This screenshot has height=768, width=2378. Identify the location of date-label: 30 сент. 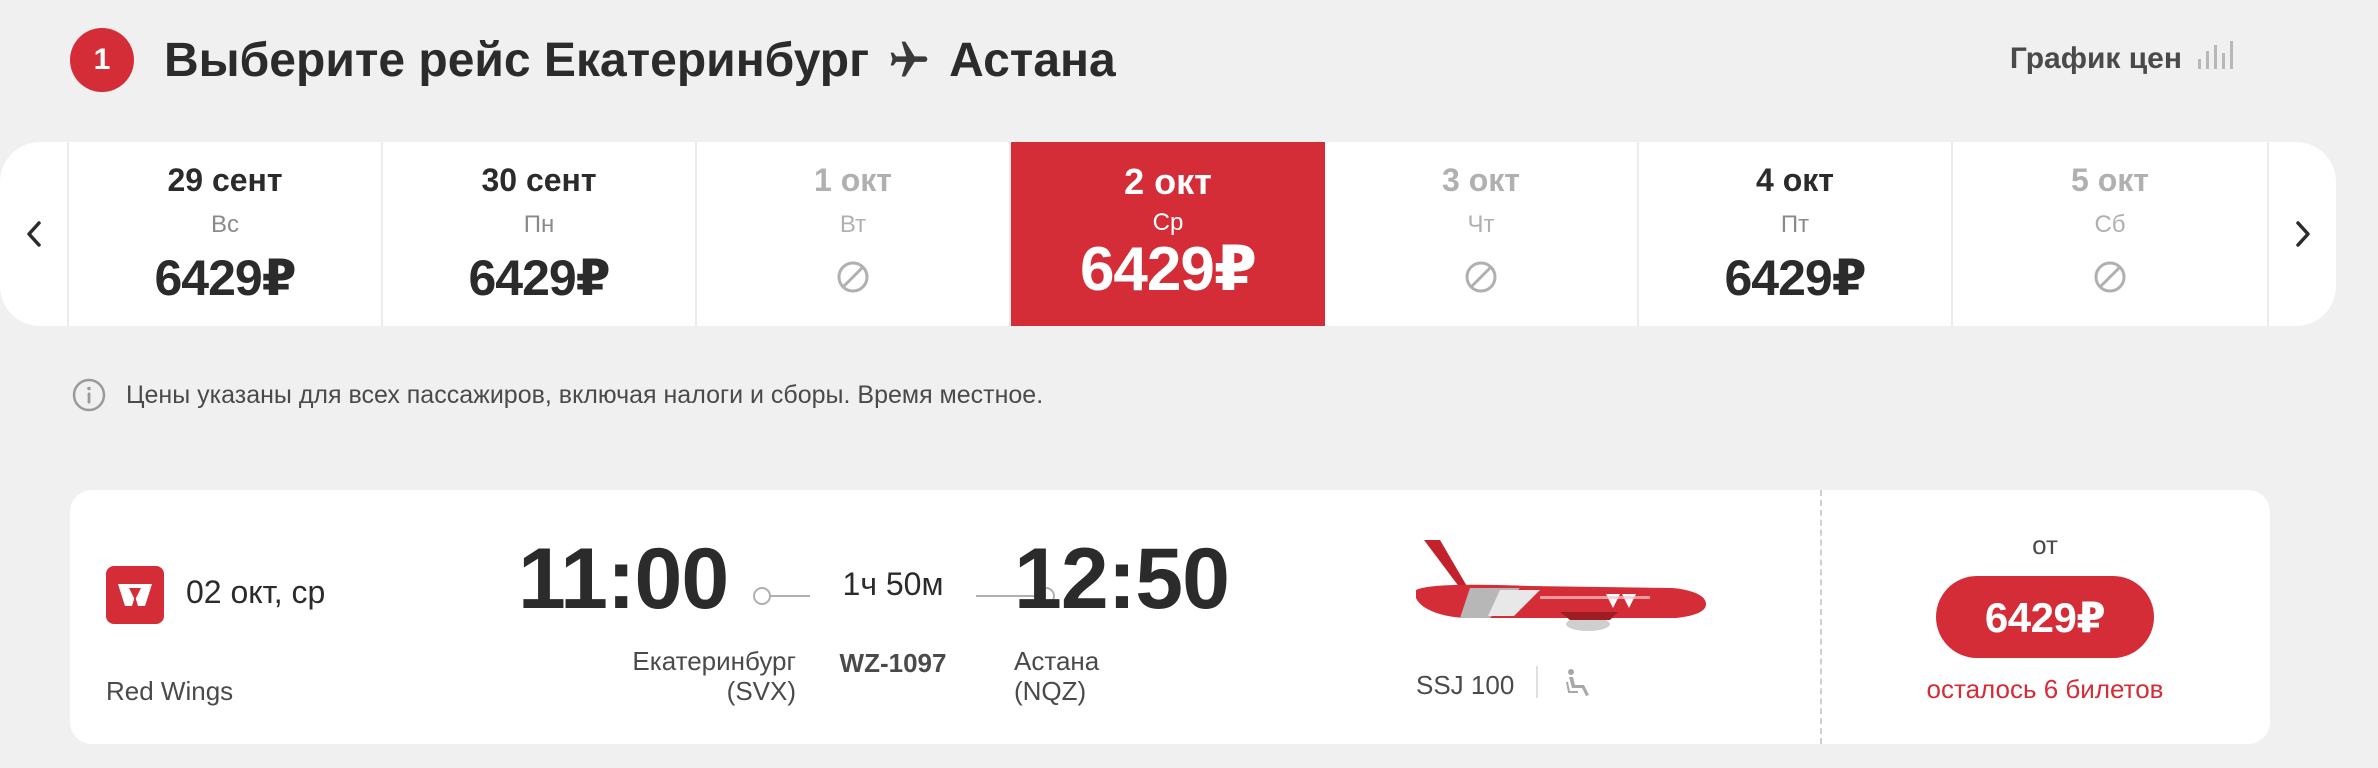
(539, 180).